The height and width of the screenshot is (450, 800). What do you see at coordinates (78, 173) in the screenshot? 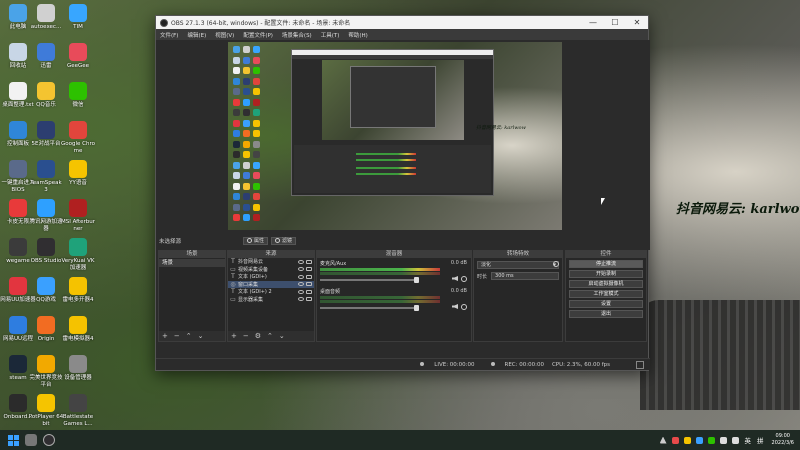
I see `desktop-icon: YY语音` at bounding box center [78, 173].